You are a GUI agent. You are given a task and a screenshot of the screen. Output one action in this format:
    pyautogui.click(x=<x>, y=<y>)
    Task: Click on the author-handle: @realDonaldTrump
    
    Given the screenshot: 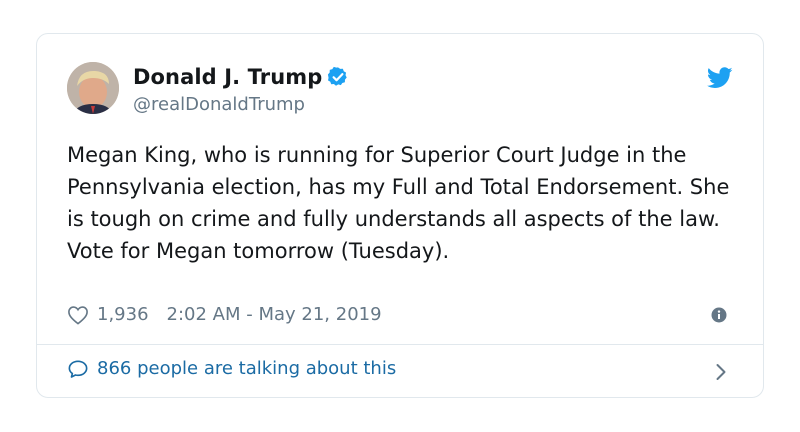 What is the action you would take?
    pyautogui.click(x=219, y=104)
    